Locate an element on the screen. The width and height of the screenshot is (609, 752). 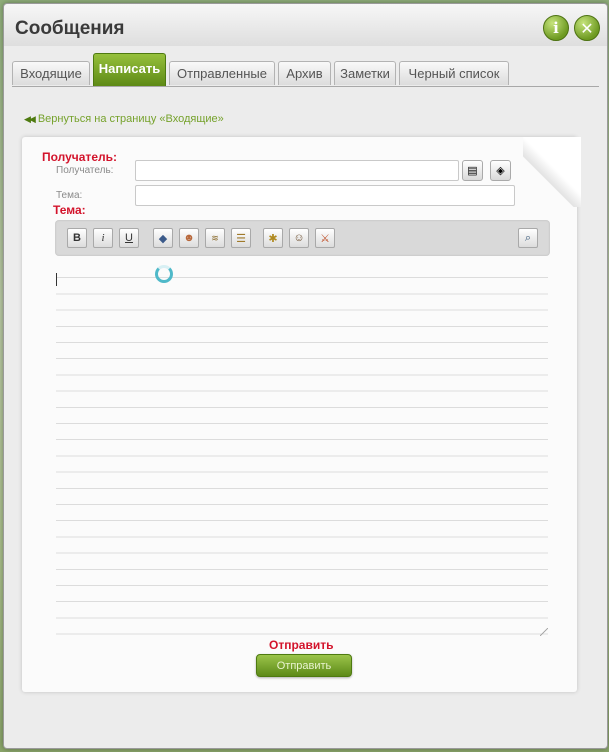
info-icon: i is located at coordinates (556, 28).